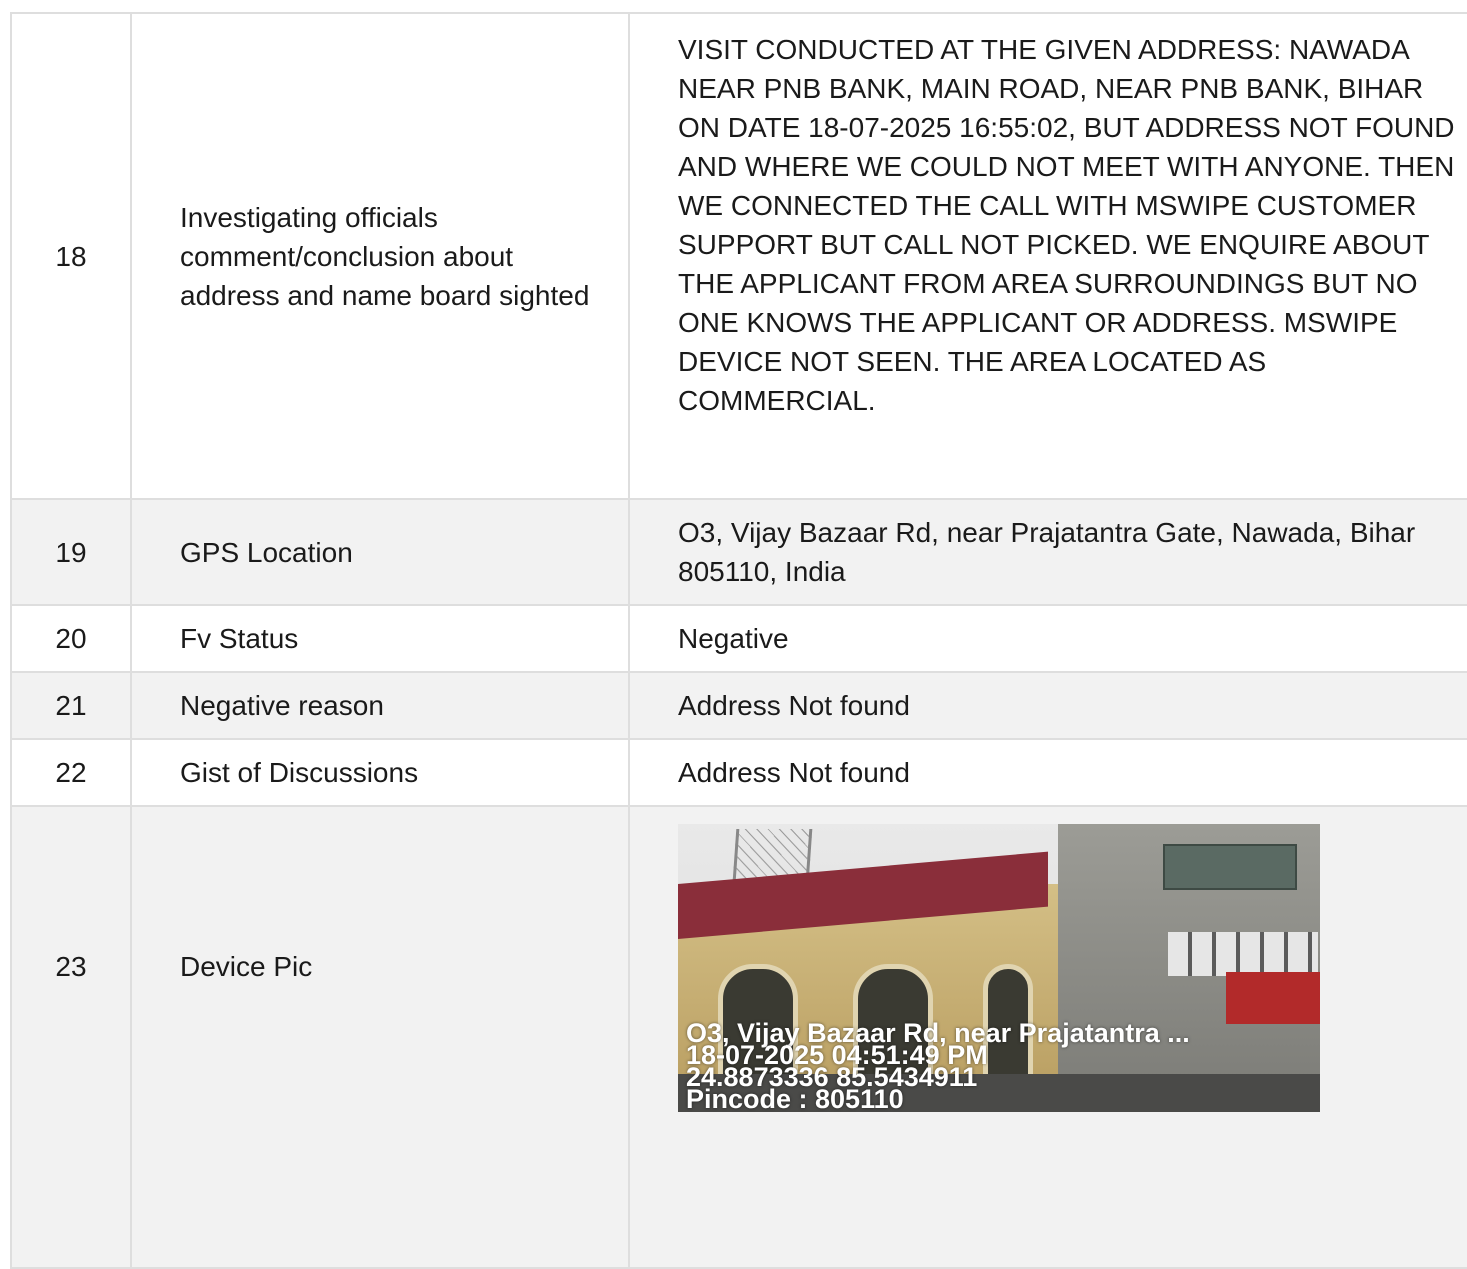 The height and width of the screenshot is (1269, 1467). I want to click on row-label: GPS Location, so click(380, 552).